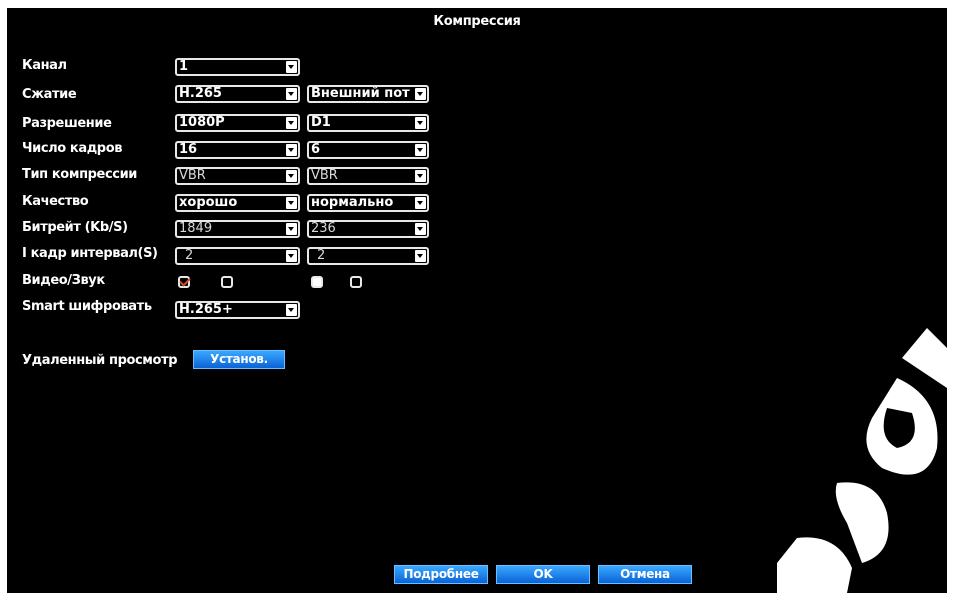  I want to click on dialog-title: Компрессия, so click(477, 21).